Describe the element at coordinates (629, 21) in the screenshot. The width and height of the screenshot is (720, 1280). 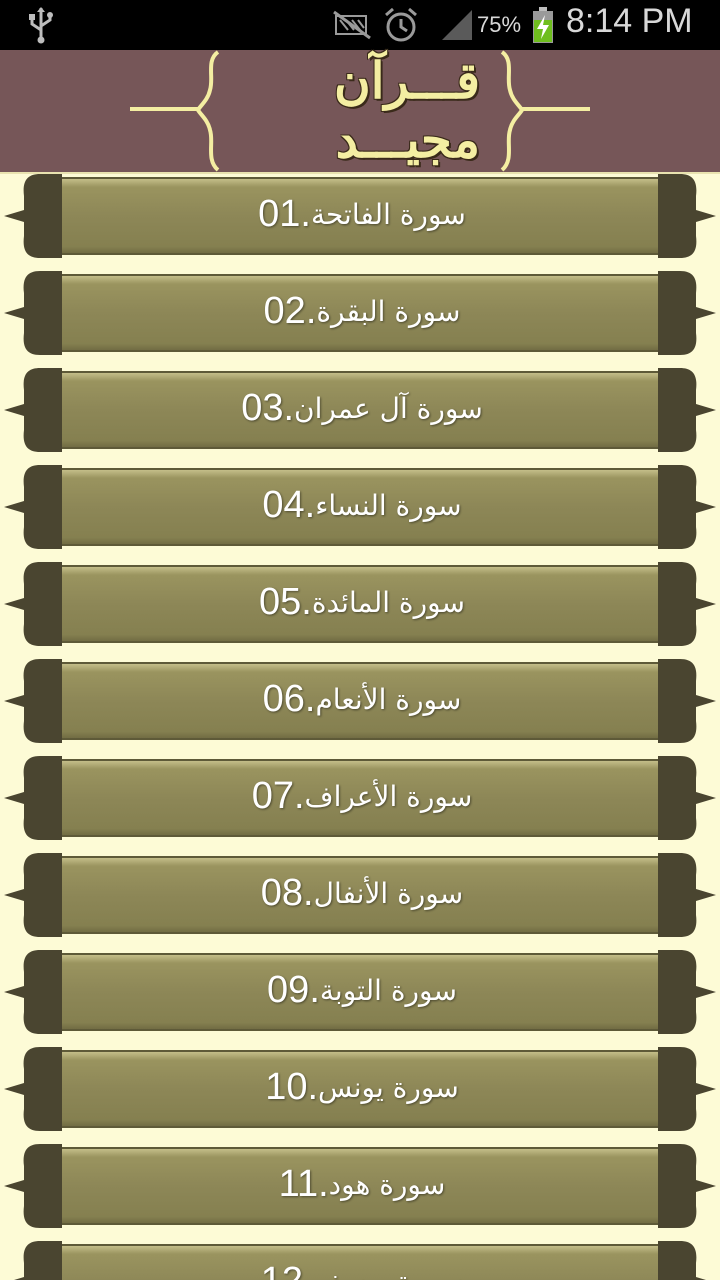
I see `clock: 8:14 PM` at that location.